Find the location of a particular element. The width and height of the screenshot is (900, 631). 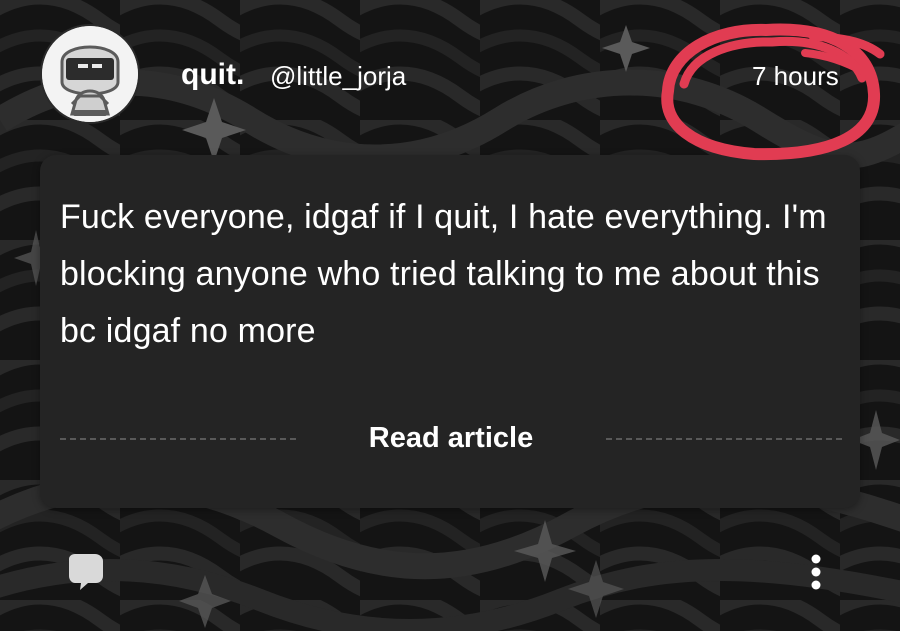

more-options-icon is located at coordinates (816, 572).